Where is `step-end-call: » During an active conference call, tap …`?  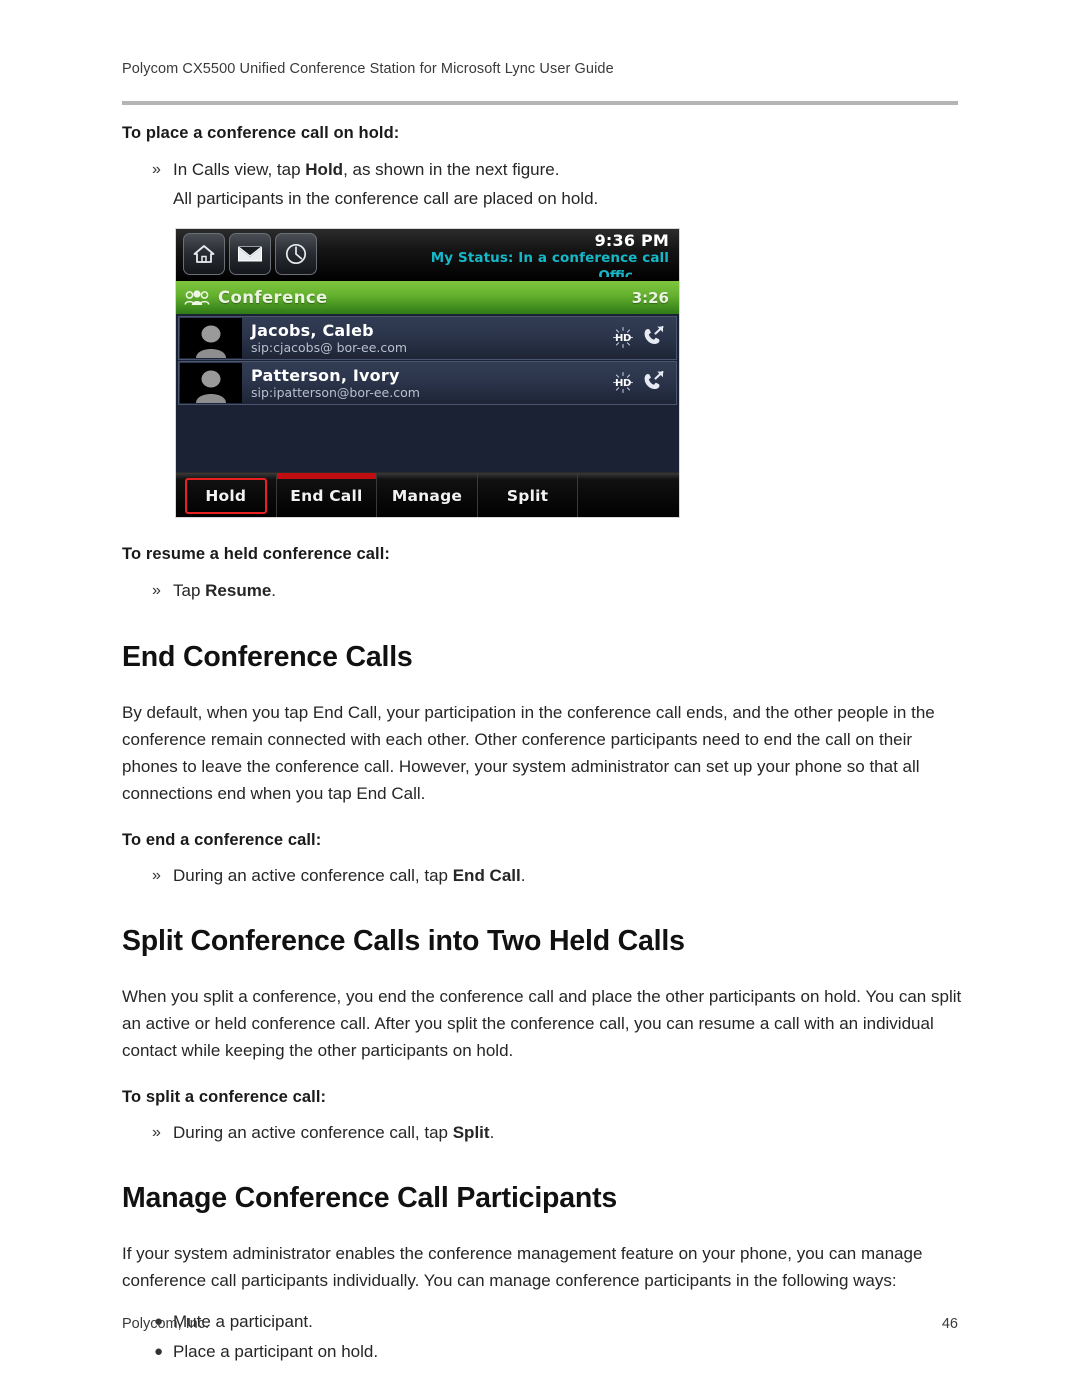
step-end-call: » During an active conference call, tap … is located at coordinates (542, 875).